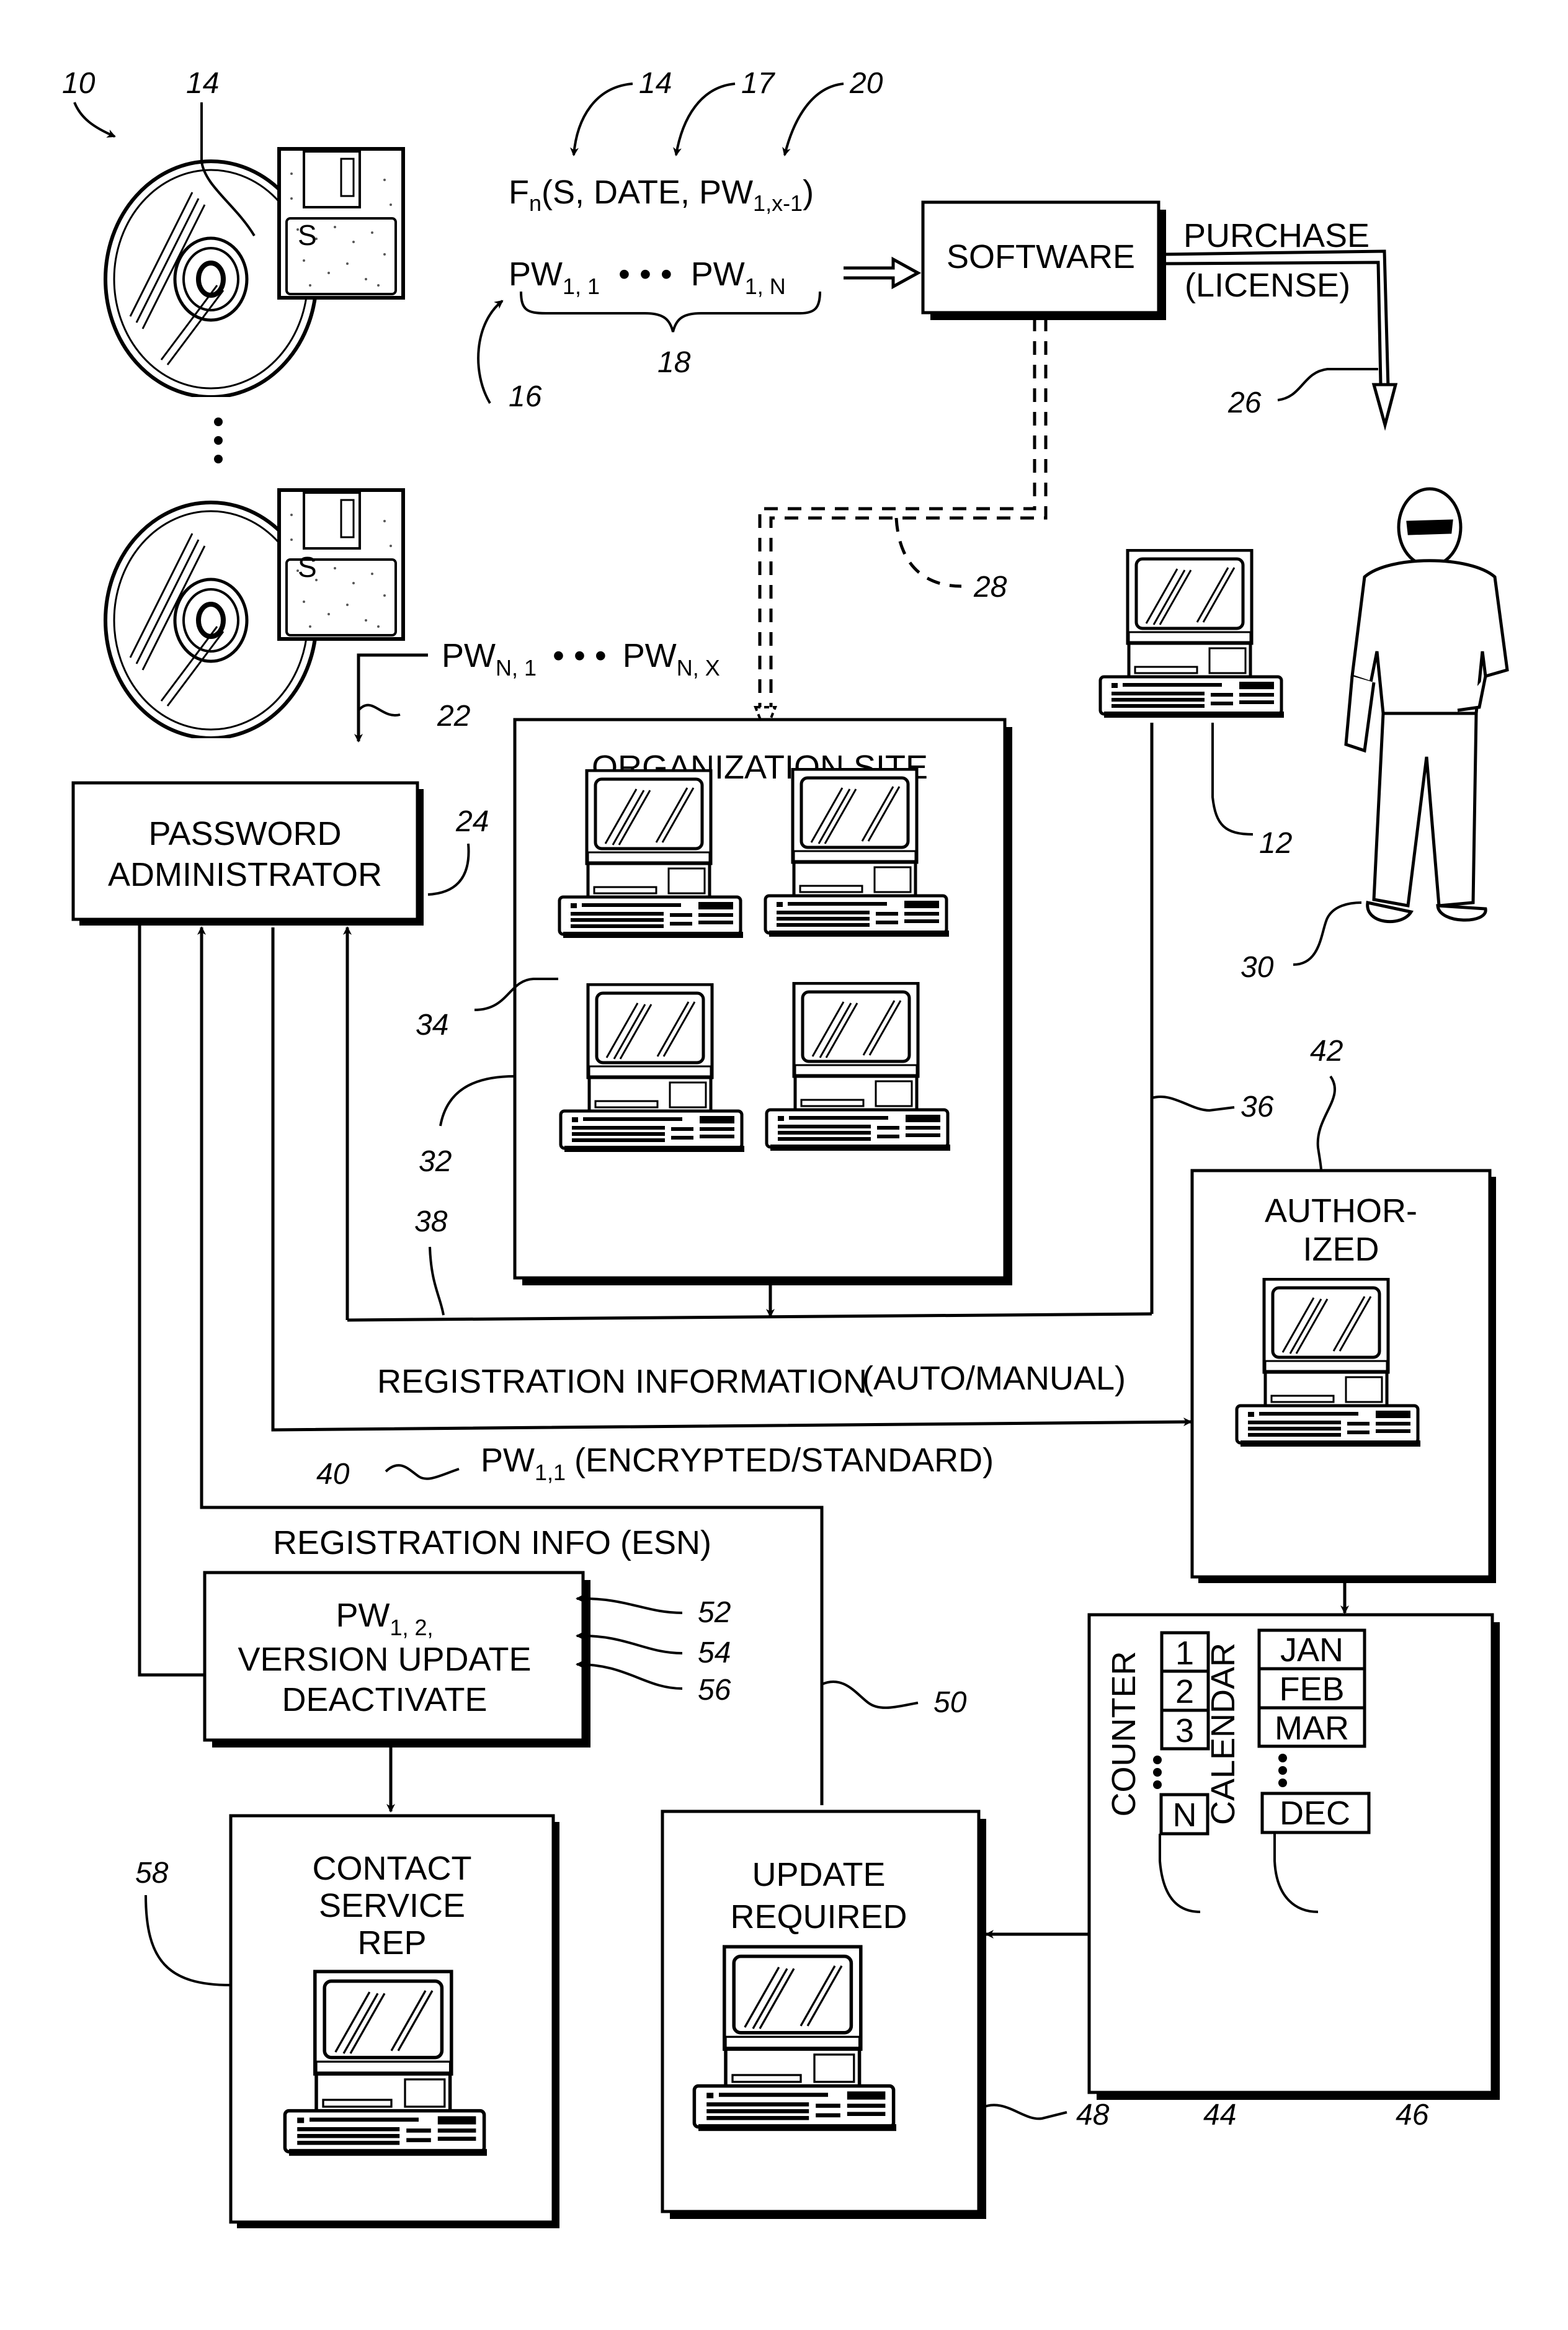 The height and width of the screenshot is (2330, 1568). I want to click on ref-38: 38, so click(431, 1221).